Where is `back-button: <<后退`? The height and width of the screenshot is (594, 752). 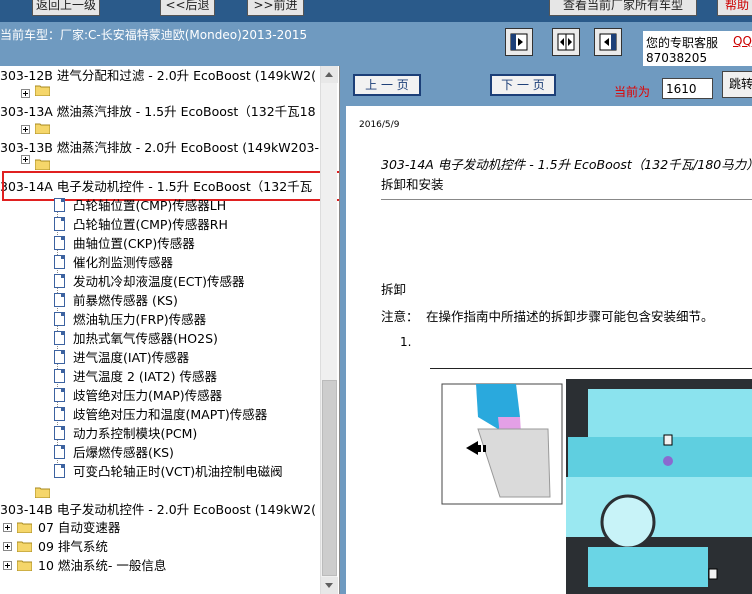
back-button: <<后退 is located at coordinates (187, 8).